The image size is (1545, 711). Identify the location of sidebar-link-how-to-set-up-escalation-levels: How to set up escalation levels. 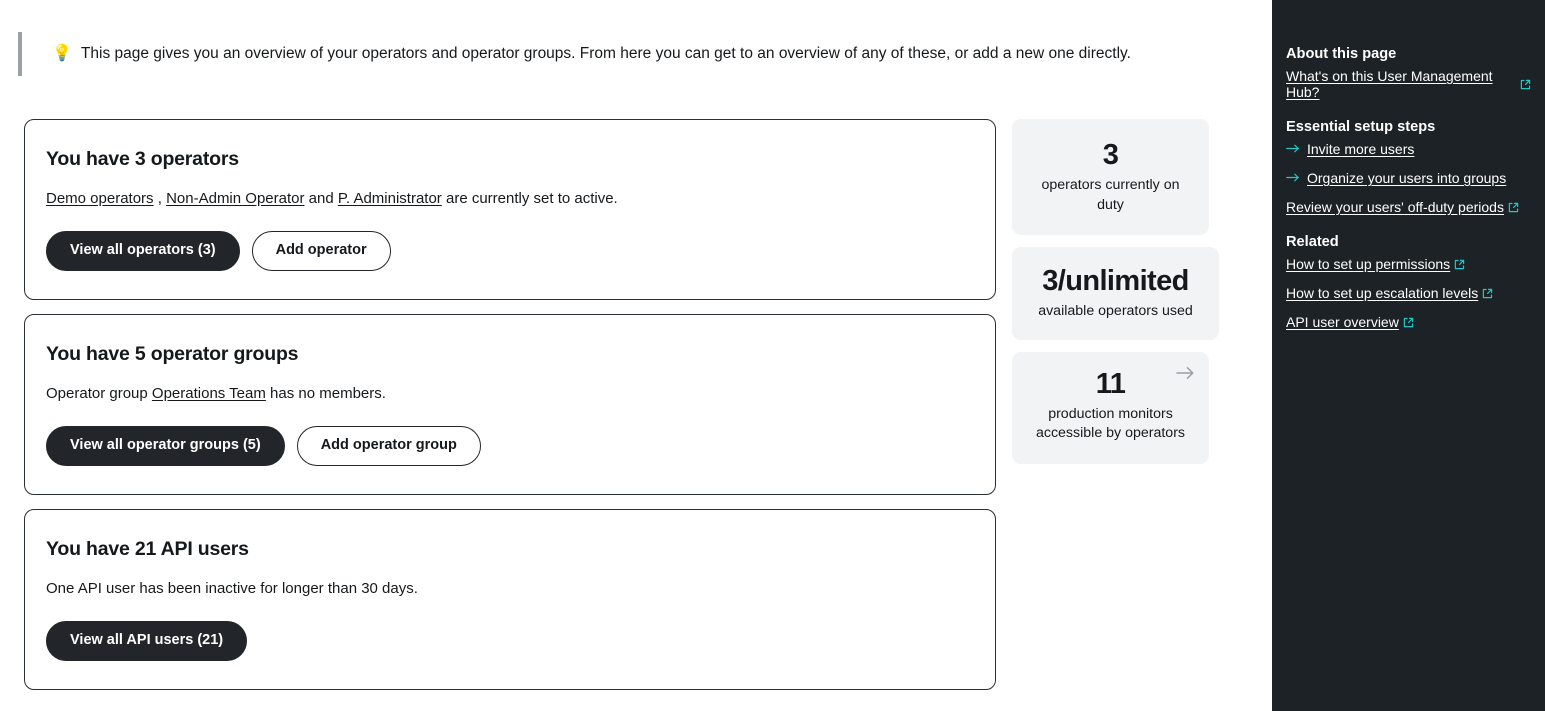
(1382, 293).